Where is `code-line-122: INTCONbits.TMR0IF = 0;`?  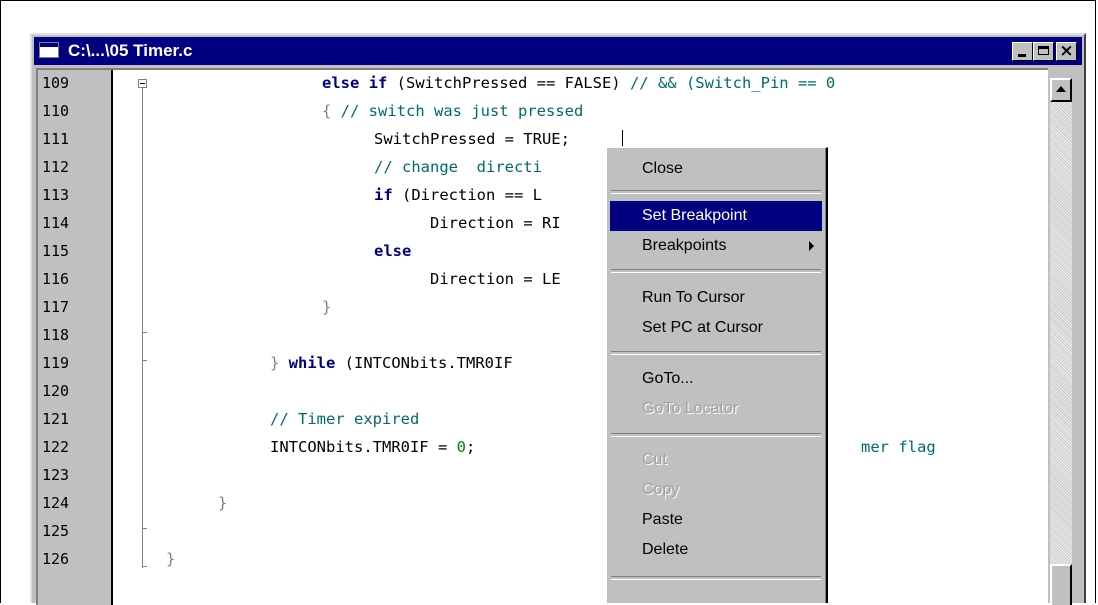
code-line-122: INTCONbits.TMR0IF = 0; is located at coordinates (372, 447).